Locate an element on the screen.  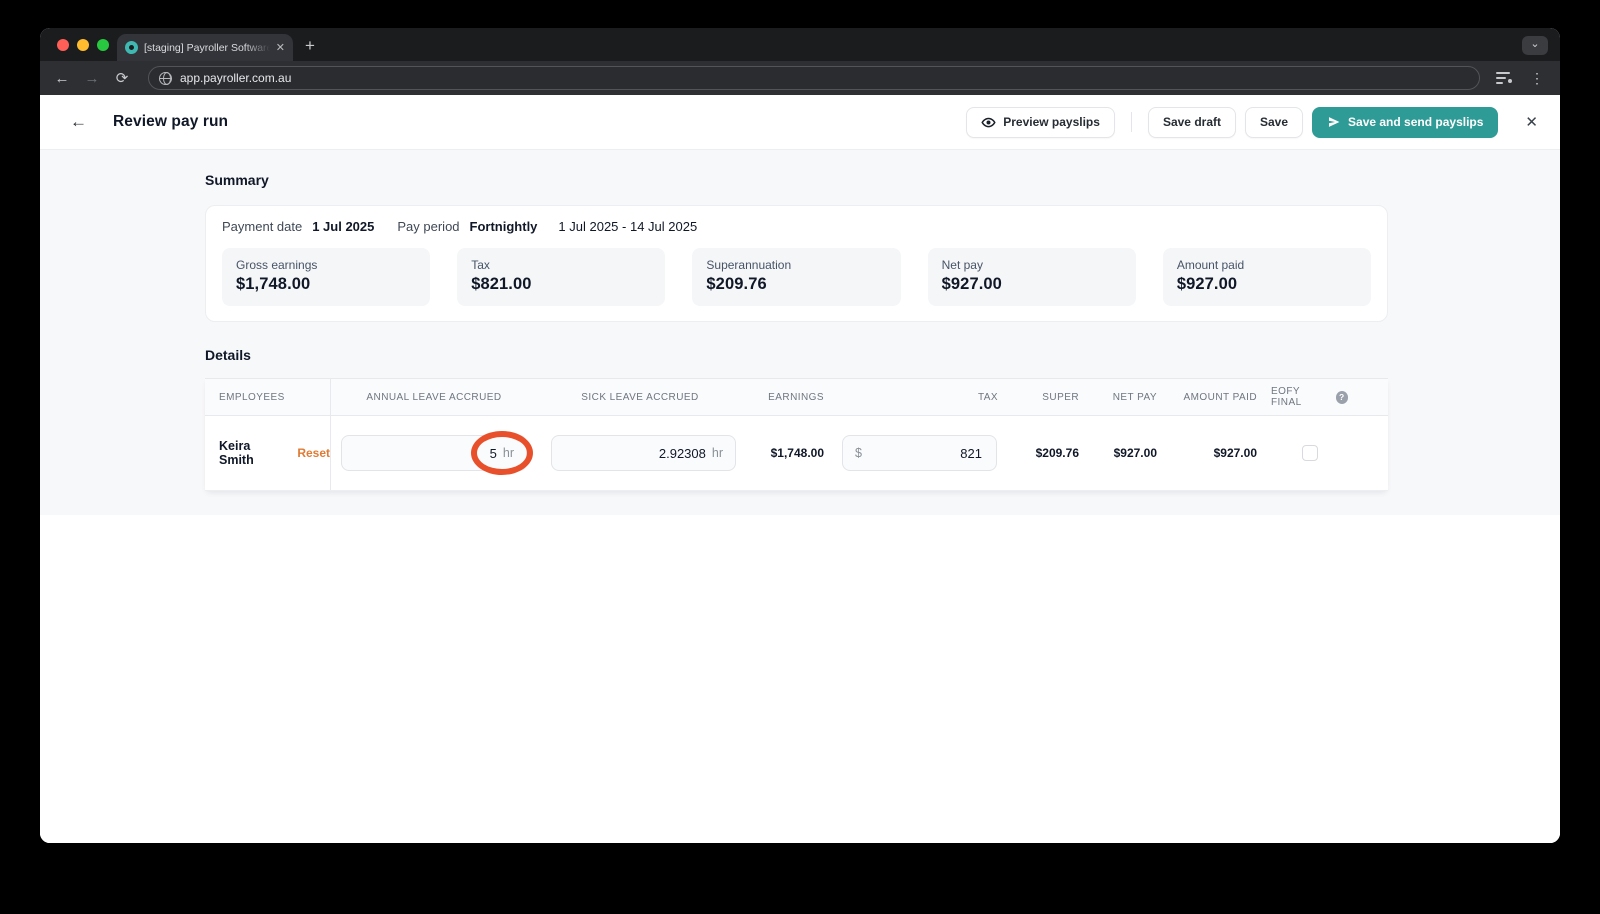
annual-leave-input: 5 hr is located at coordinates (434, 453).